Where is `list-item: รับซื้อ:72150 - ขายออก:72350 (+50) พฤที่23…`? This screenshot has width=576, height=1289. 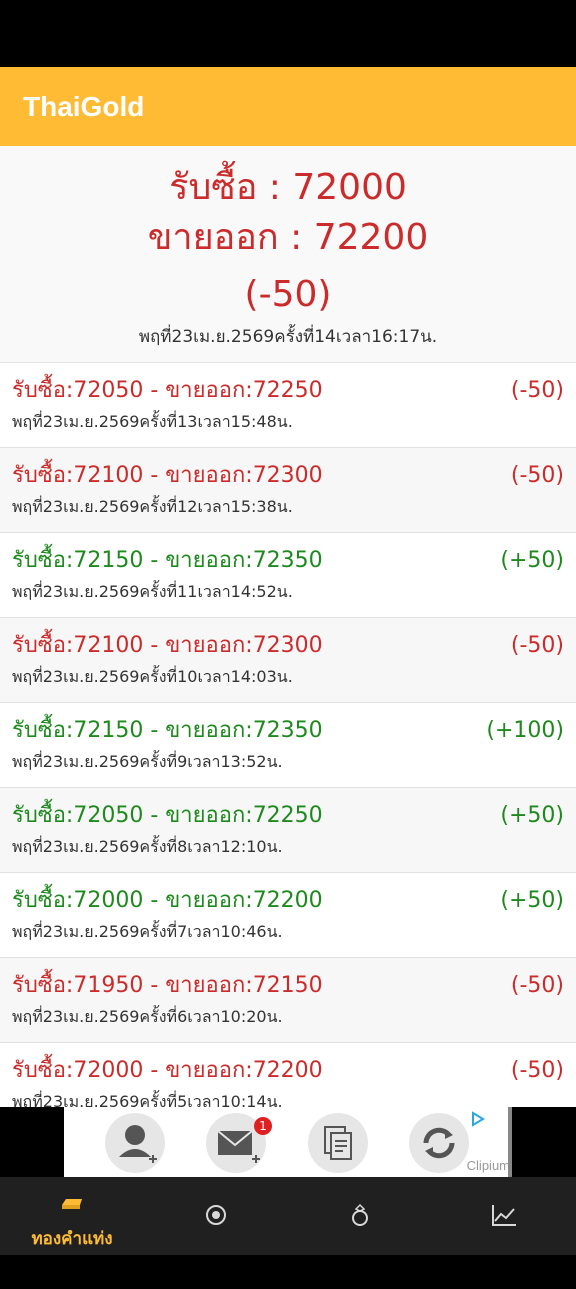 list-item: รับซื้อ:72150 - ขายออก:72350 (+50) พฤที่23… is located at coordinates (288, 575).